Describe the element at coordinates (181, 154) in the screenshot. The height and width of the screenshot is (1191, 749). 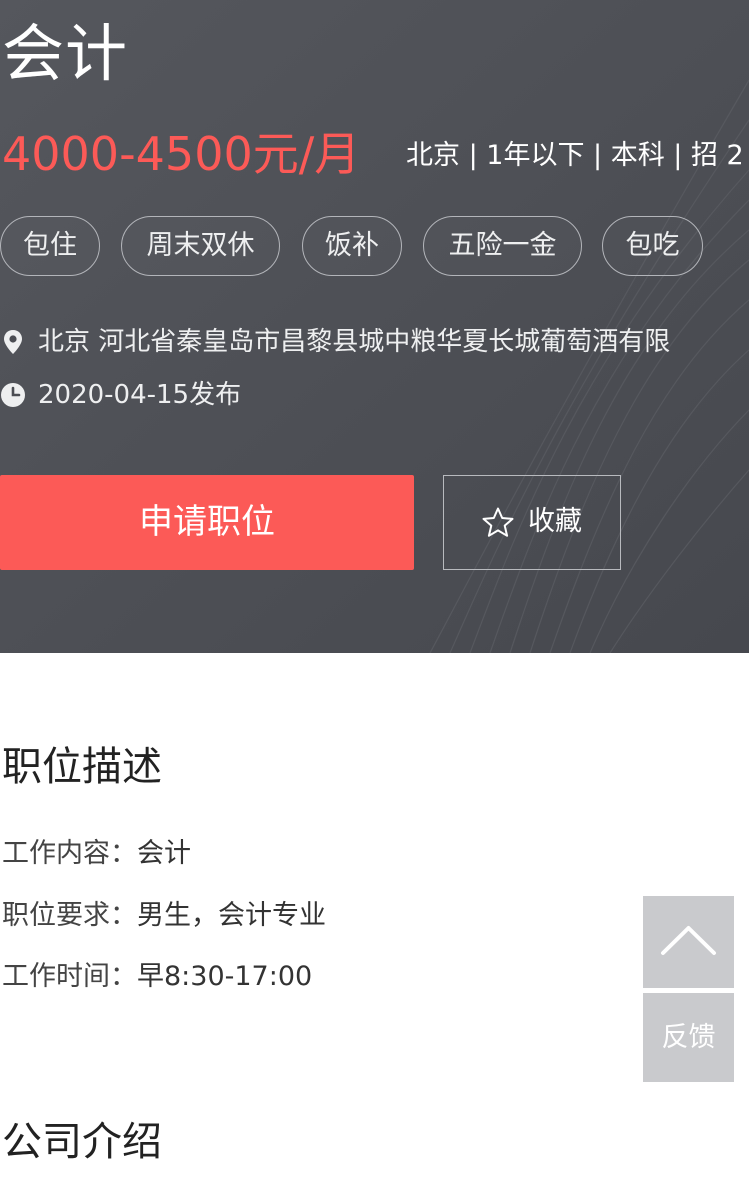
I see `salary: 4000-4500元/月` at that location.